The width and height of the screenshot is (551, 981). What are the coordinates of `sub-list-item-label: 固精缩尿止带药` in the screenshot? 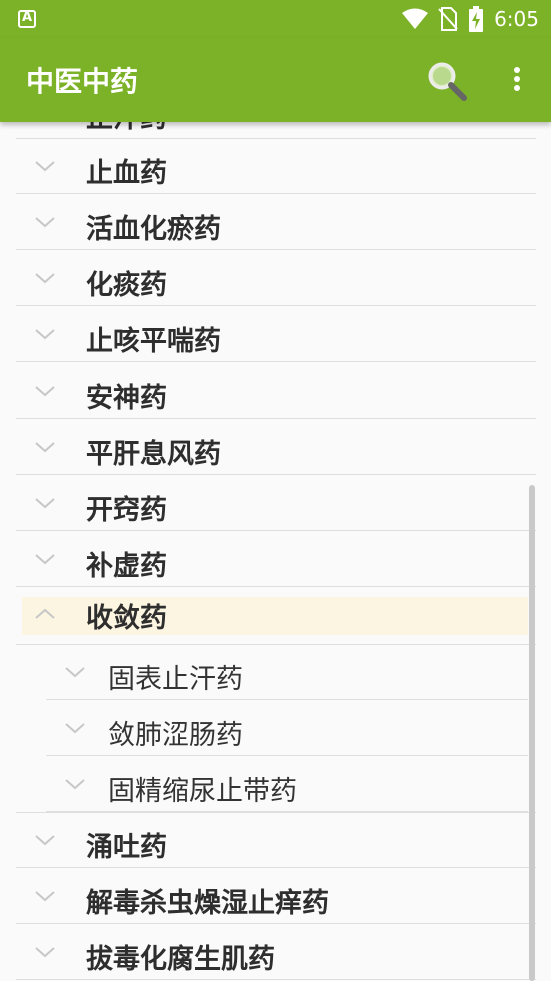 It's located at (202, 791).